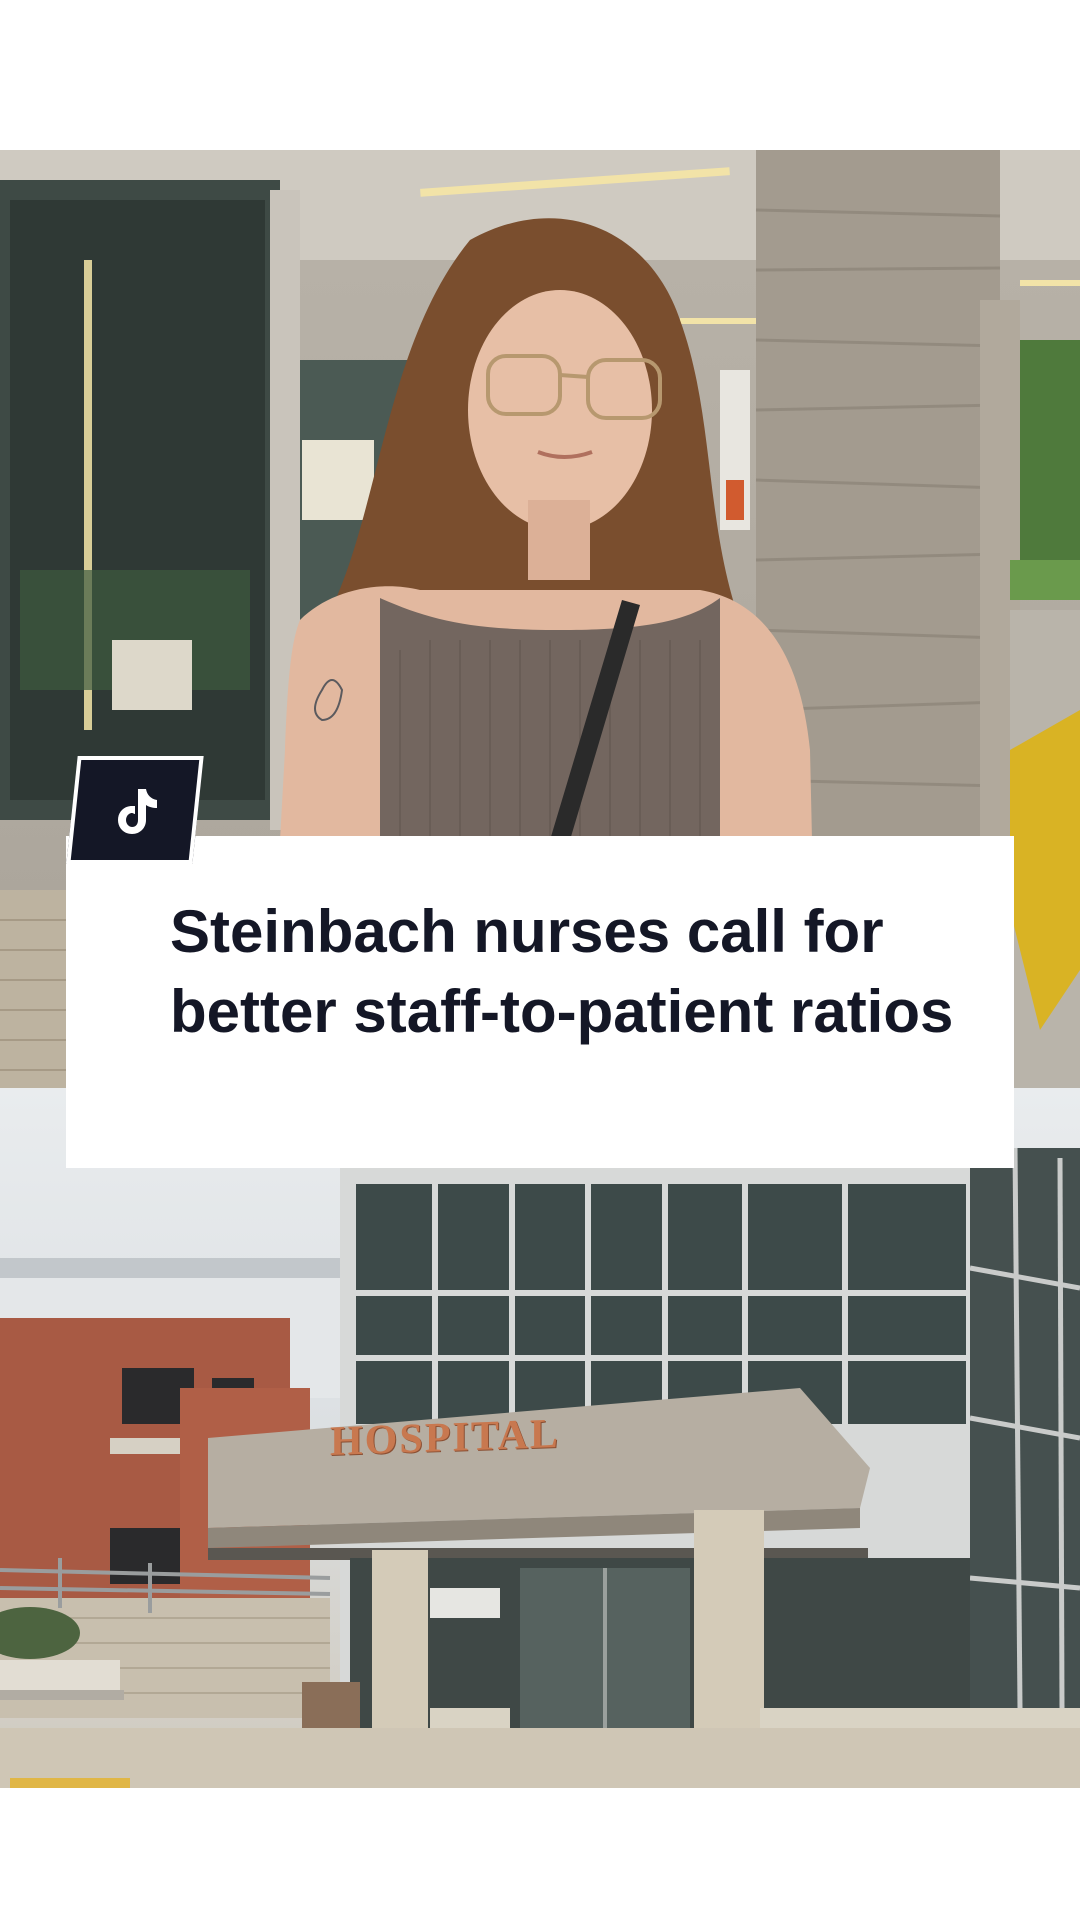  I want to click on hospital-sign-text: HOSPITAL, so click(445, 1438).